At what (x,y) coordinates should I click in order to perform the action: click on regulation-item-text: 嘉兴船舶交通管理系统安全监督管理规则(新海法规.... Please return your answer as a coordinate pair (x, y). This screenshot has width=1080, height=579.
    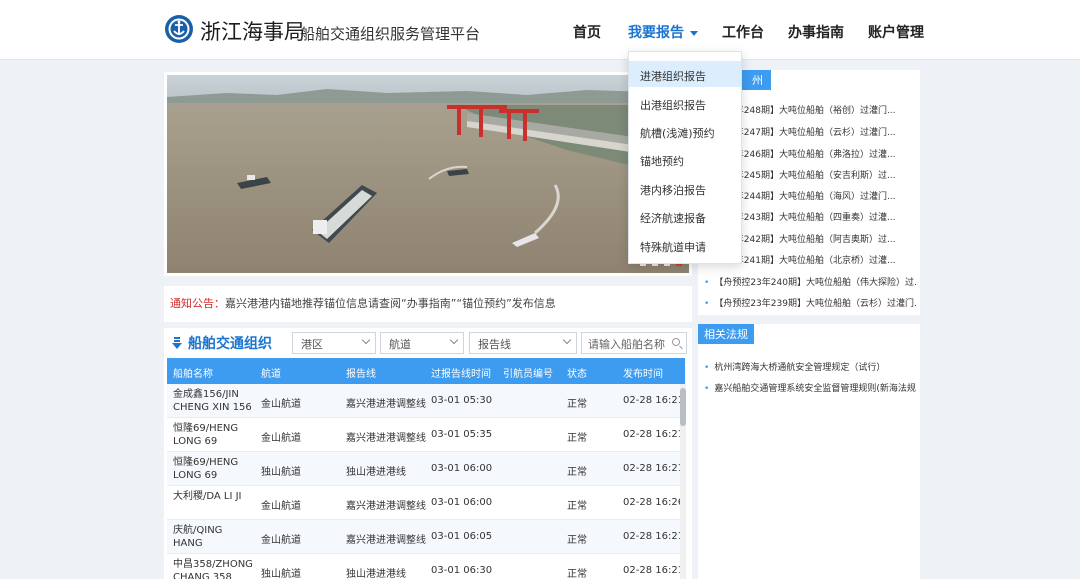
    Looking at the image, I should click on (815, 389).